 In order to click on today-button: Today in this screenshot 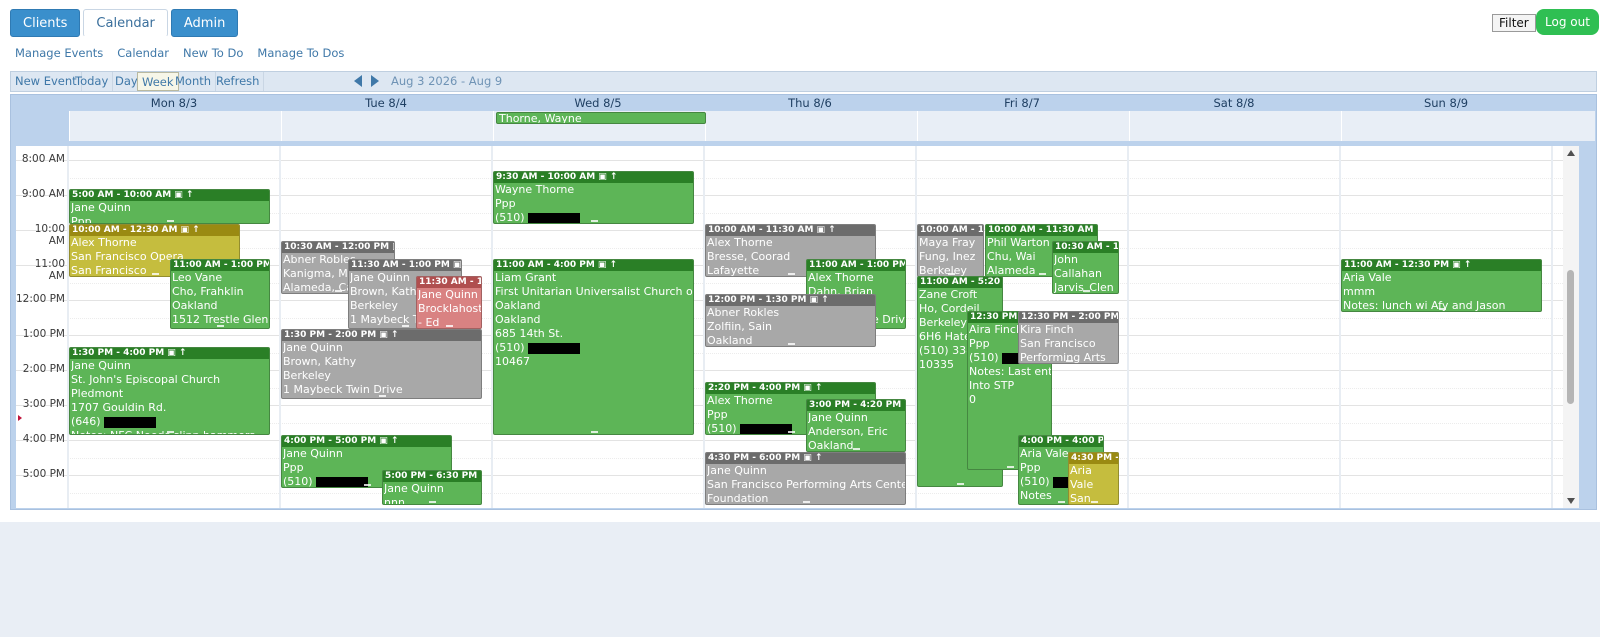, I will do `click(92, 81)`.